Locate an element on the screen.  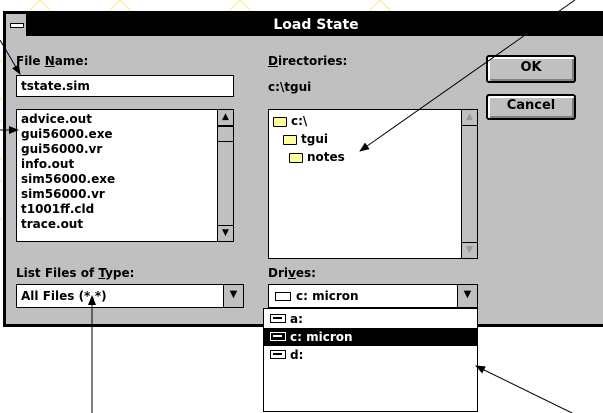
file-name-label: File Name: is located at coordinates (52, 61).